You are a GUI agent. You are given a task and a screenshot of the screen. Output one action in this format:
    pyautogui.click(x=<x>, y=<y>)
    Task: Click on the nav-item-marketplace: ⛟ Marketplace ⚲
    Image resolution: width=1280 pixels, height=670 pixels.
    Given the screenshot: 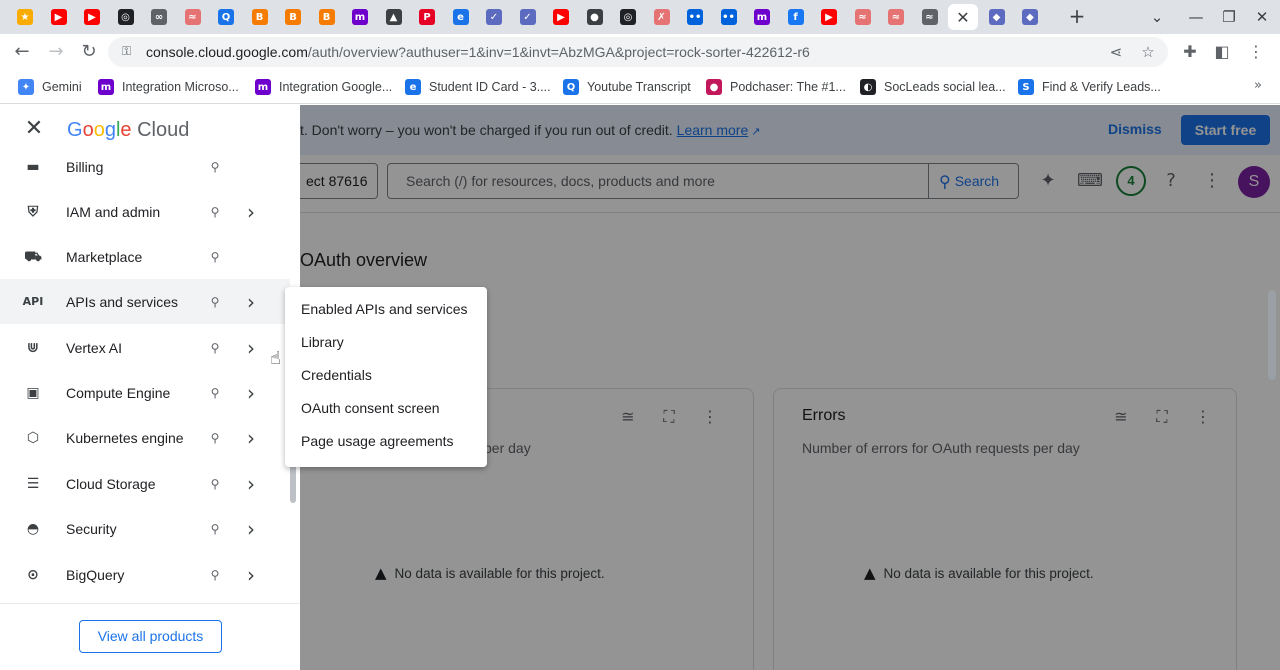 What is the action you would take?
    pyautogui.click(x=145, y=256)
    